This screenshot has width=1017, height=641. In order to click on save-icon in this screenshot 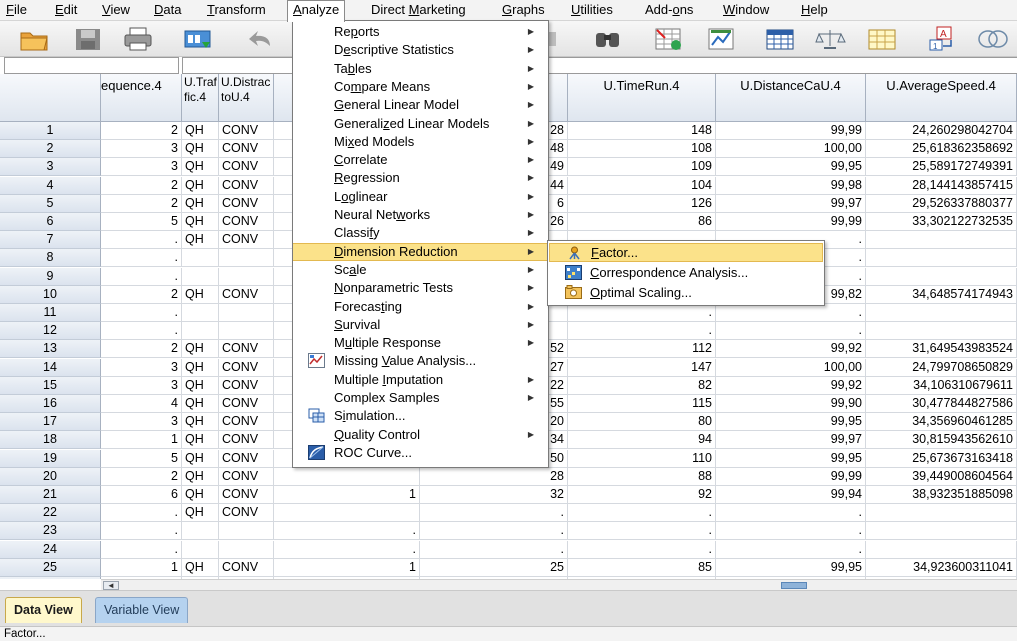, I will do `click(88, 39)`.